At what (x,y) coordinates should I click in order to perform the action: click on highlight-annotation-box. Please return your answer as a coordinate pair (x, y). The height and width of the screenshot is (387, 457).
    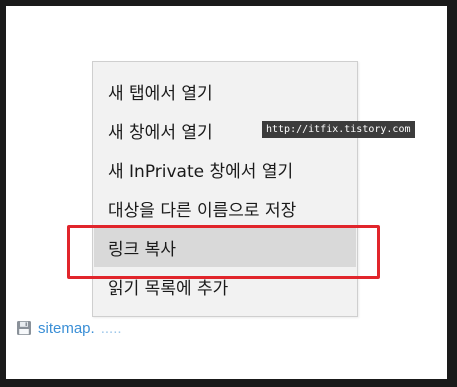
    Looking at the image, I should click on (223, 252).